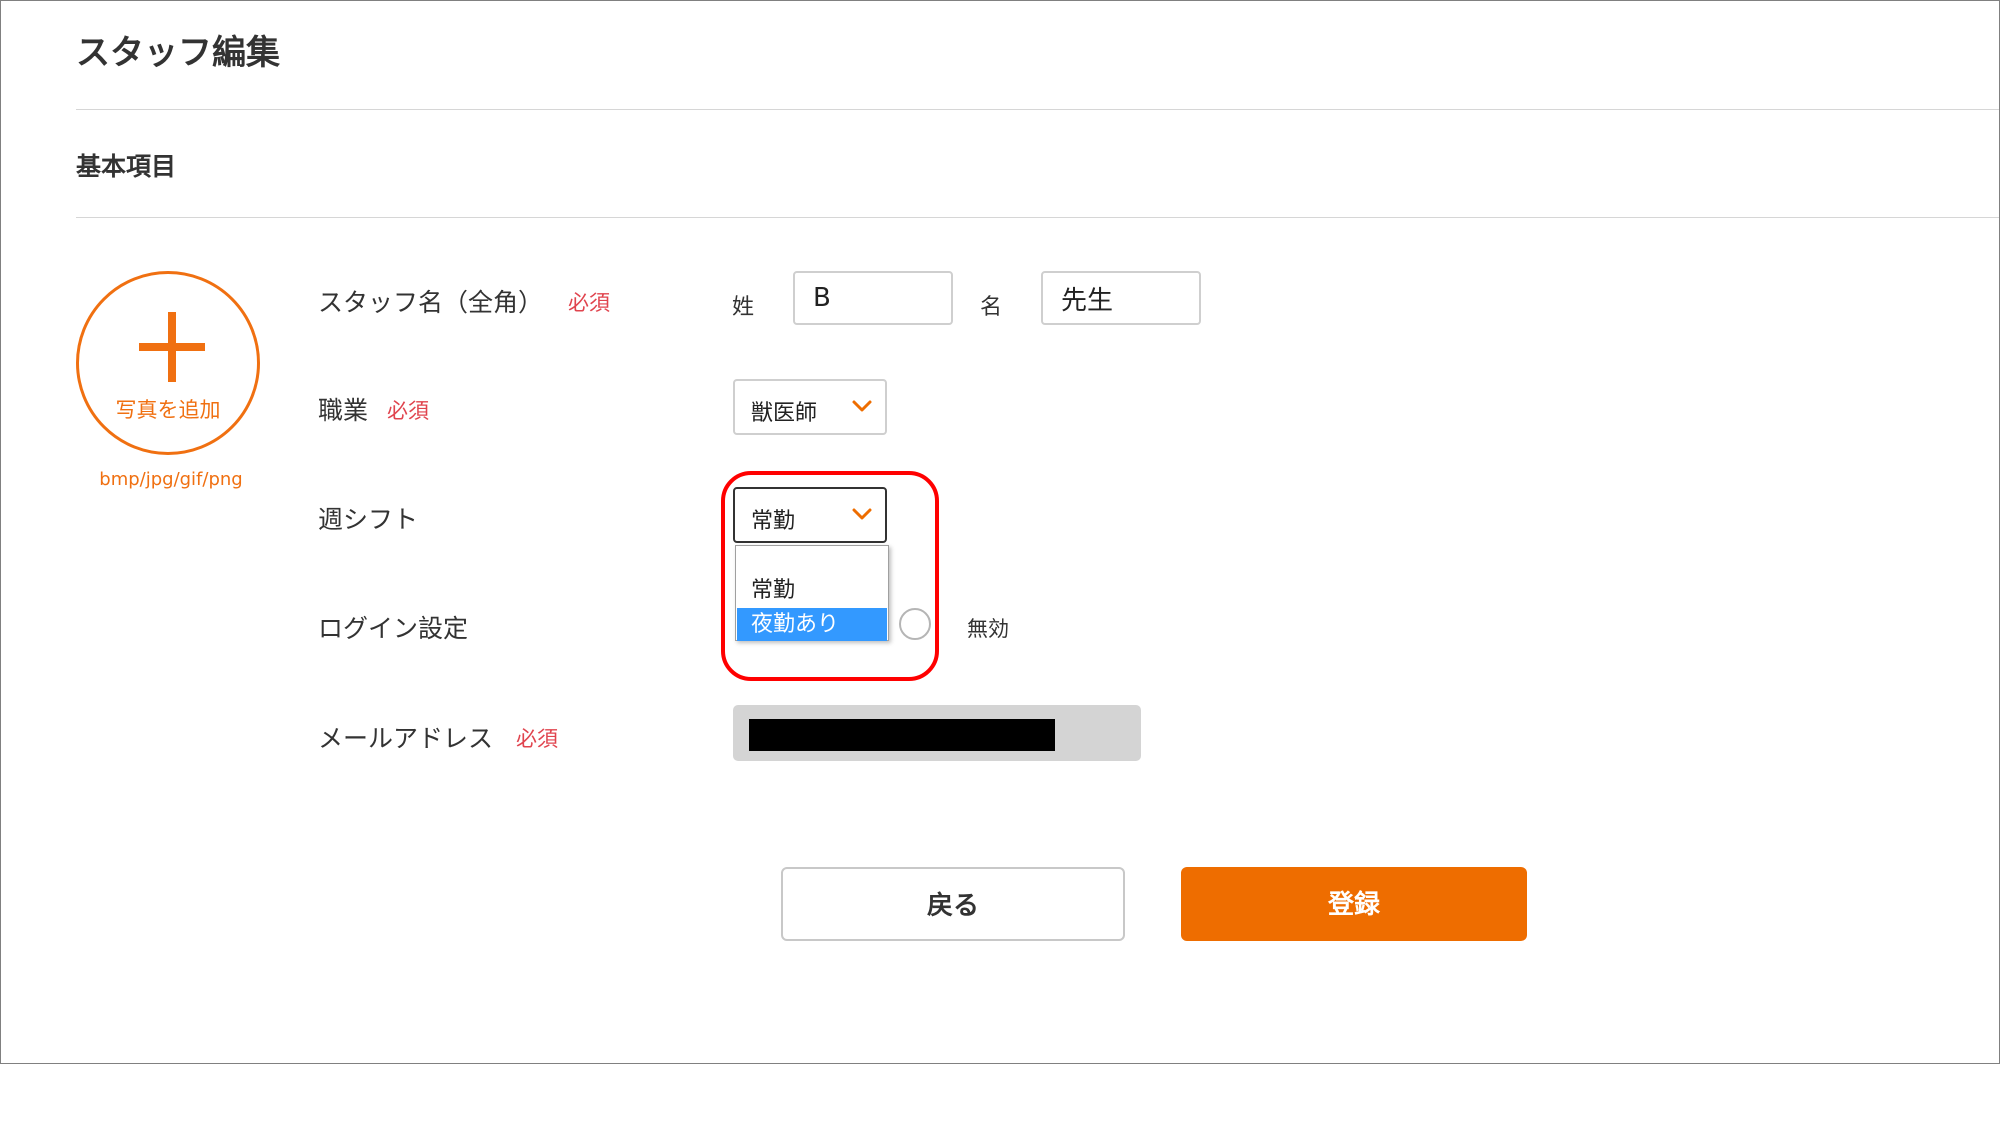 The width and height of the screenshot is (2002, 1146). I want to click on email-required-badge: 必須, so click(537, 739).